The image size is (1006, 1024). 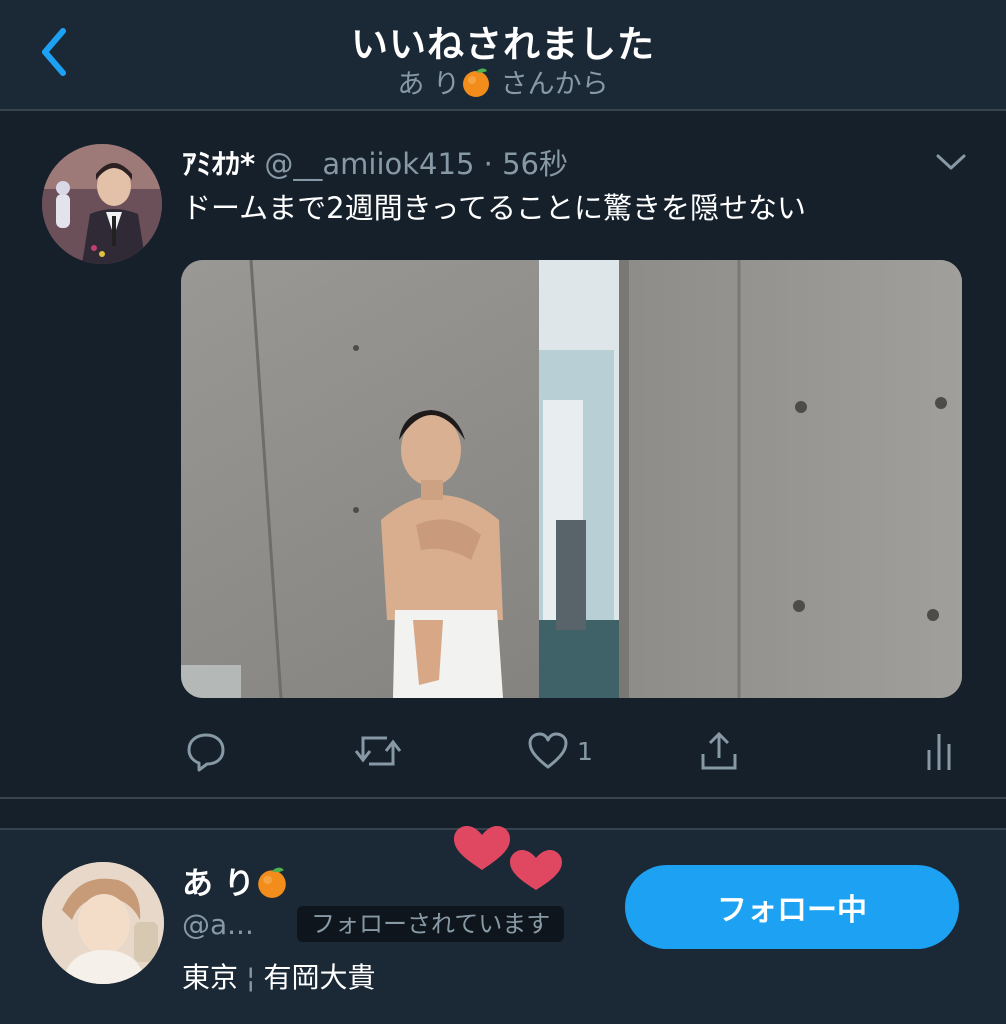 I want to click on header-bar: いいねされました あ り さんから, so click(x=503, y=55).